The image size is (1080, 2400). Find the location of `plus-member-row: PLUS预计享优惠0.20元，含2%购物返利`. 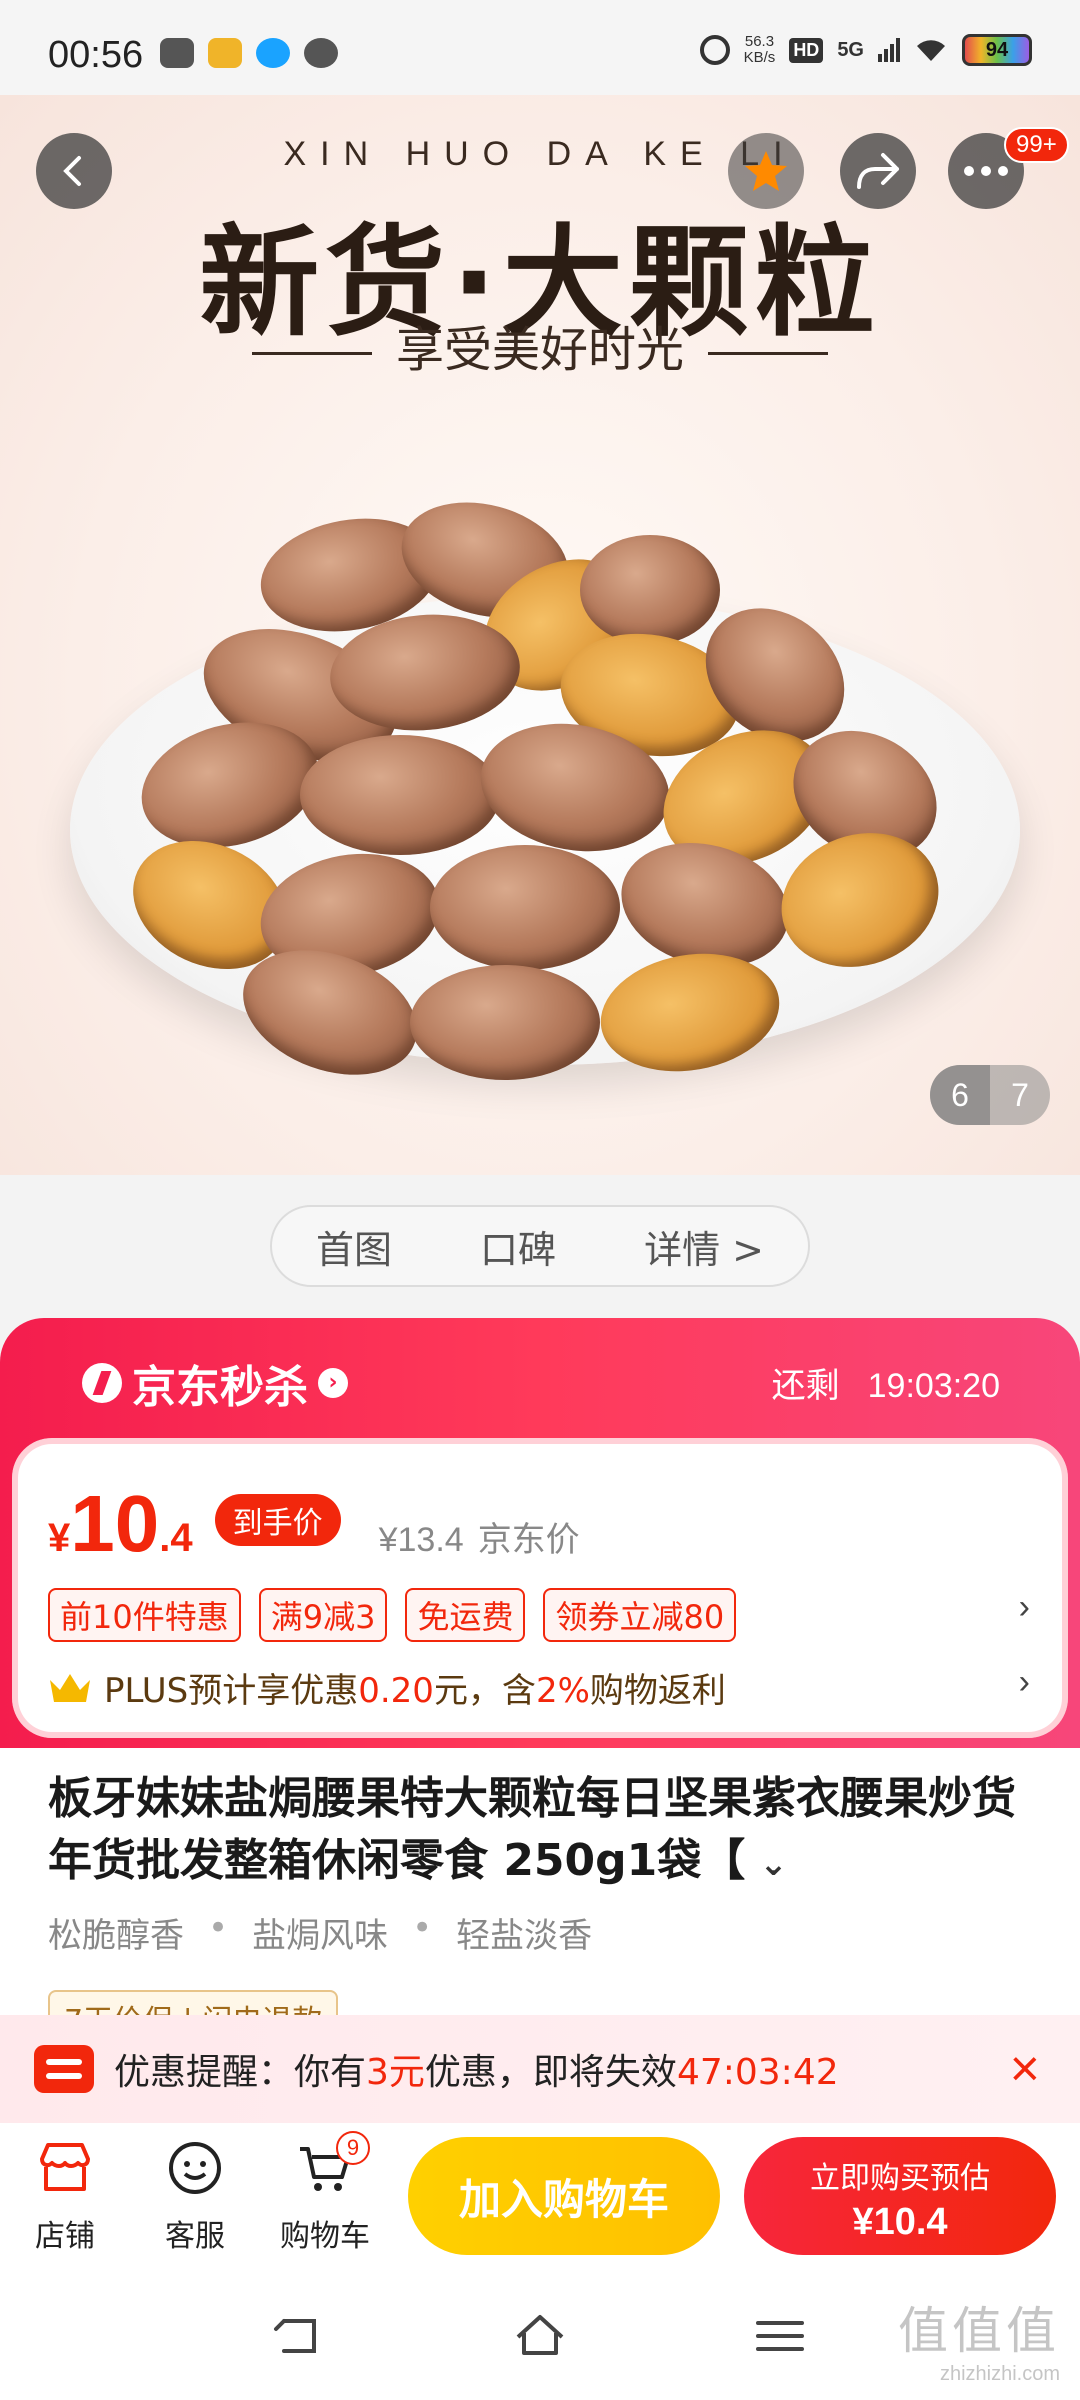

plus-member-row: PLUS预计享优惠0.20元，含2%购物返利 is located at coordinates (387, 1687).